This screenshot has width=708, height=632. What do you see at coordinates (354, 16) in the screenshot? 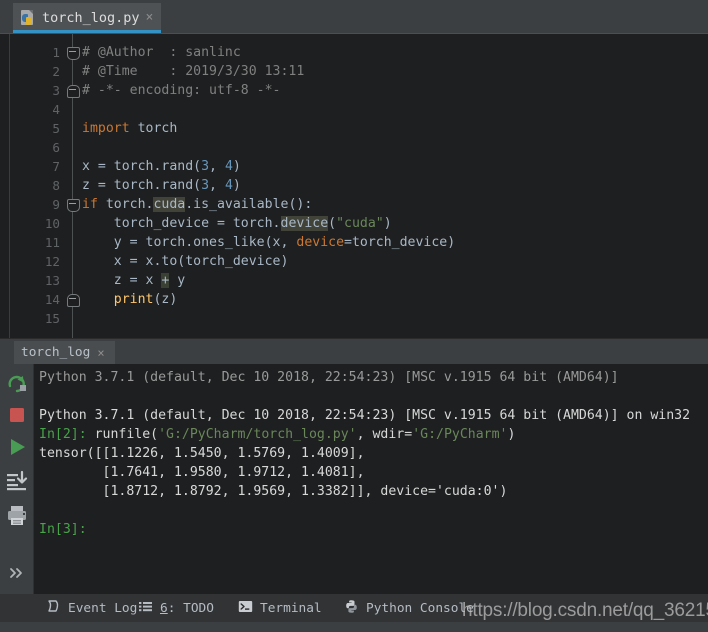
I see `editor-tab-bar: torch_log.py ×` at bounding box center [354, 16].